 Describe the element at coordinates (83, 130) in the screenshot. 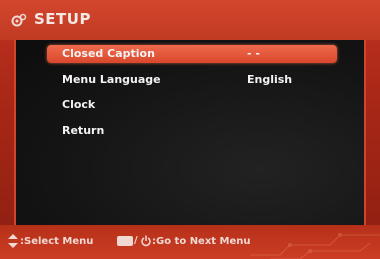

I see `menu-item-label: Return` at that location.